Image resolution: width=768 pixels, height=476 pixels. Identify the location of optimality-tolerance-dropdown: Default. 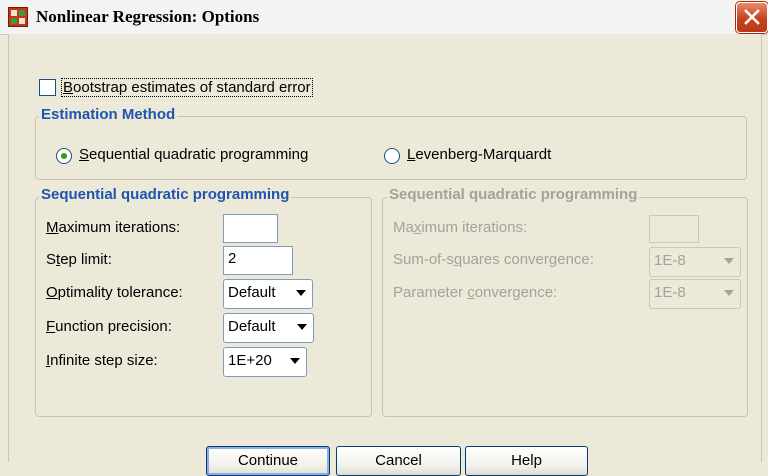
(268, 294).